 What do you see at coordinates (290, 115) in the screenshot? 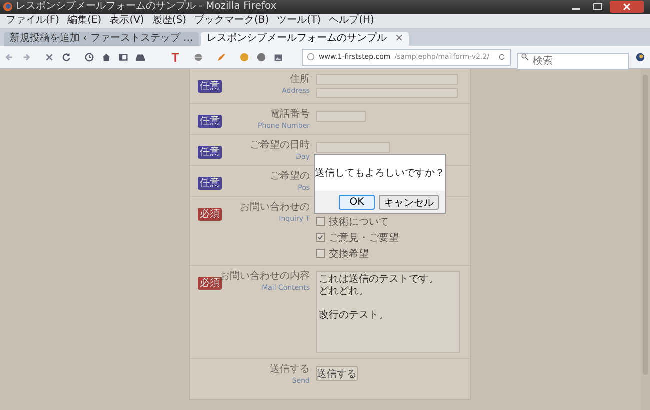
I see `field-label: 電話番号` at bounding box center [290, 115].